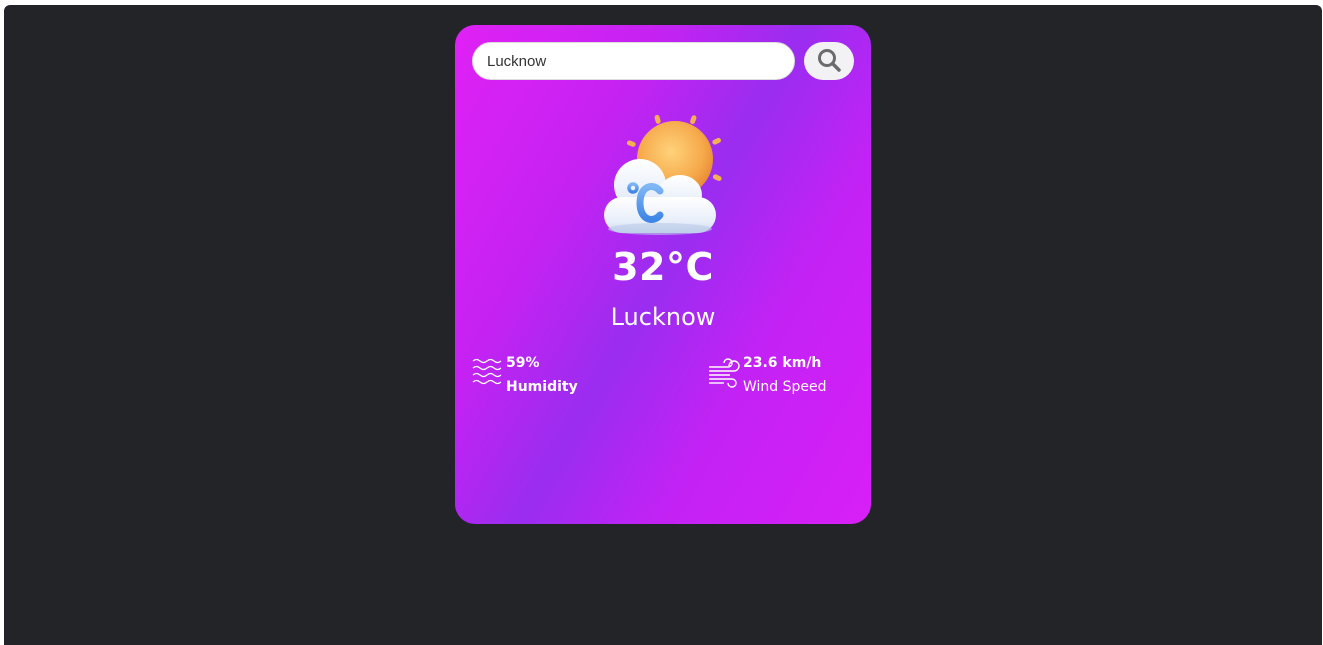 Image resolution: width=1323 pixels, height=645 pixels. I want to click on humidity-waves-icon, so click(487, 374).